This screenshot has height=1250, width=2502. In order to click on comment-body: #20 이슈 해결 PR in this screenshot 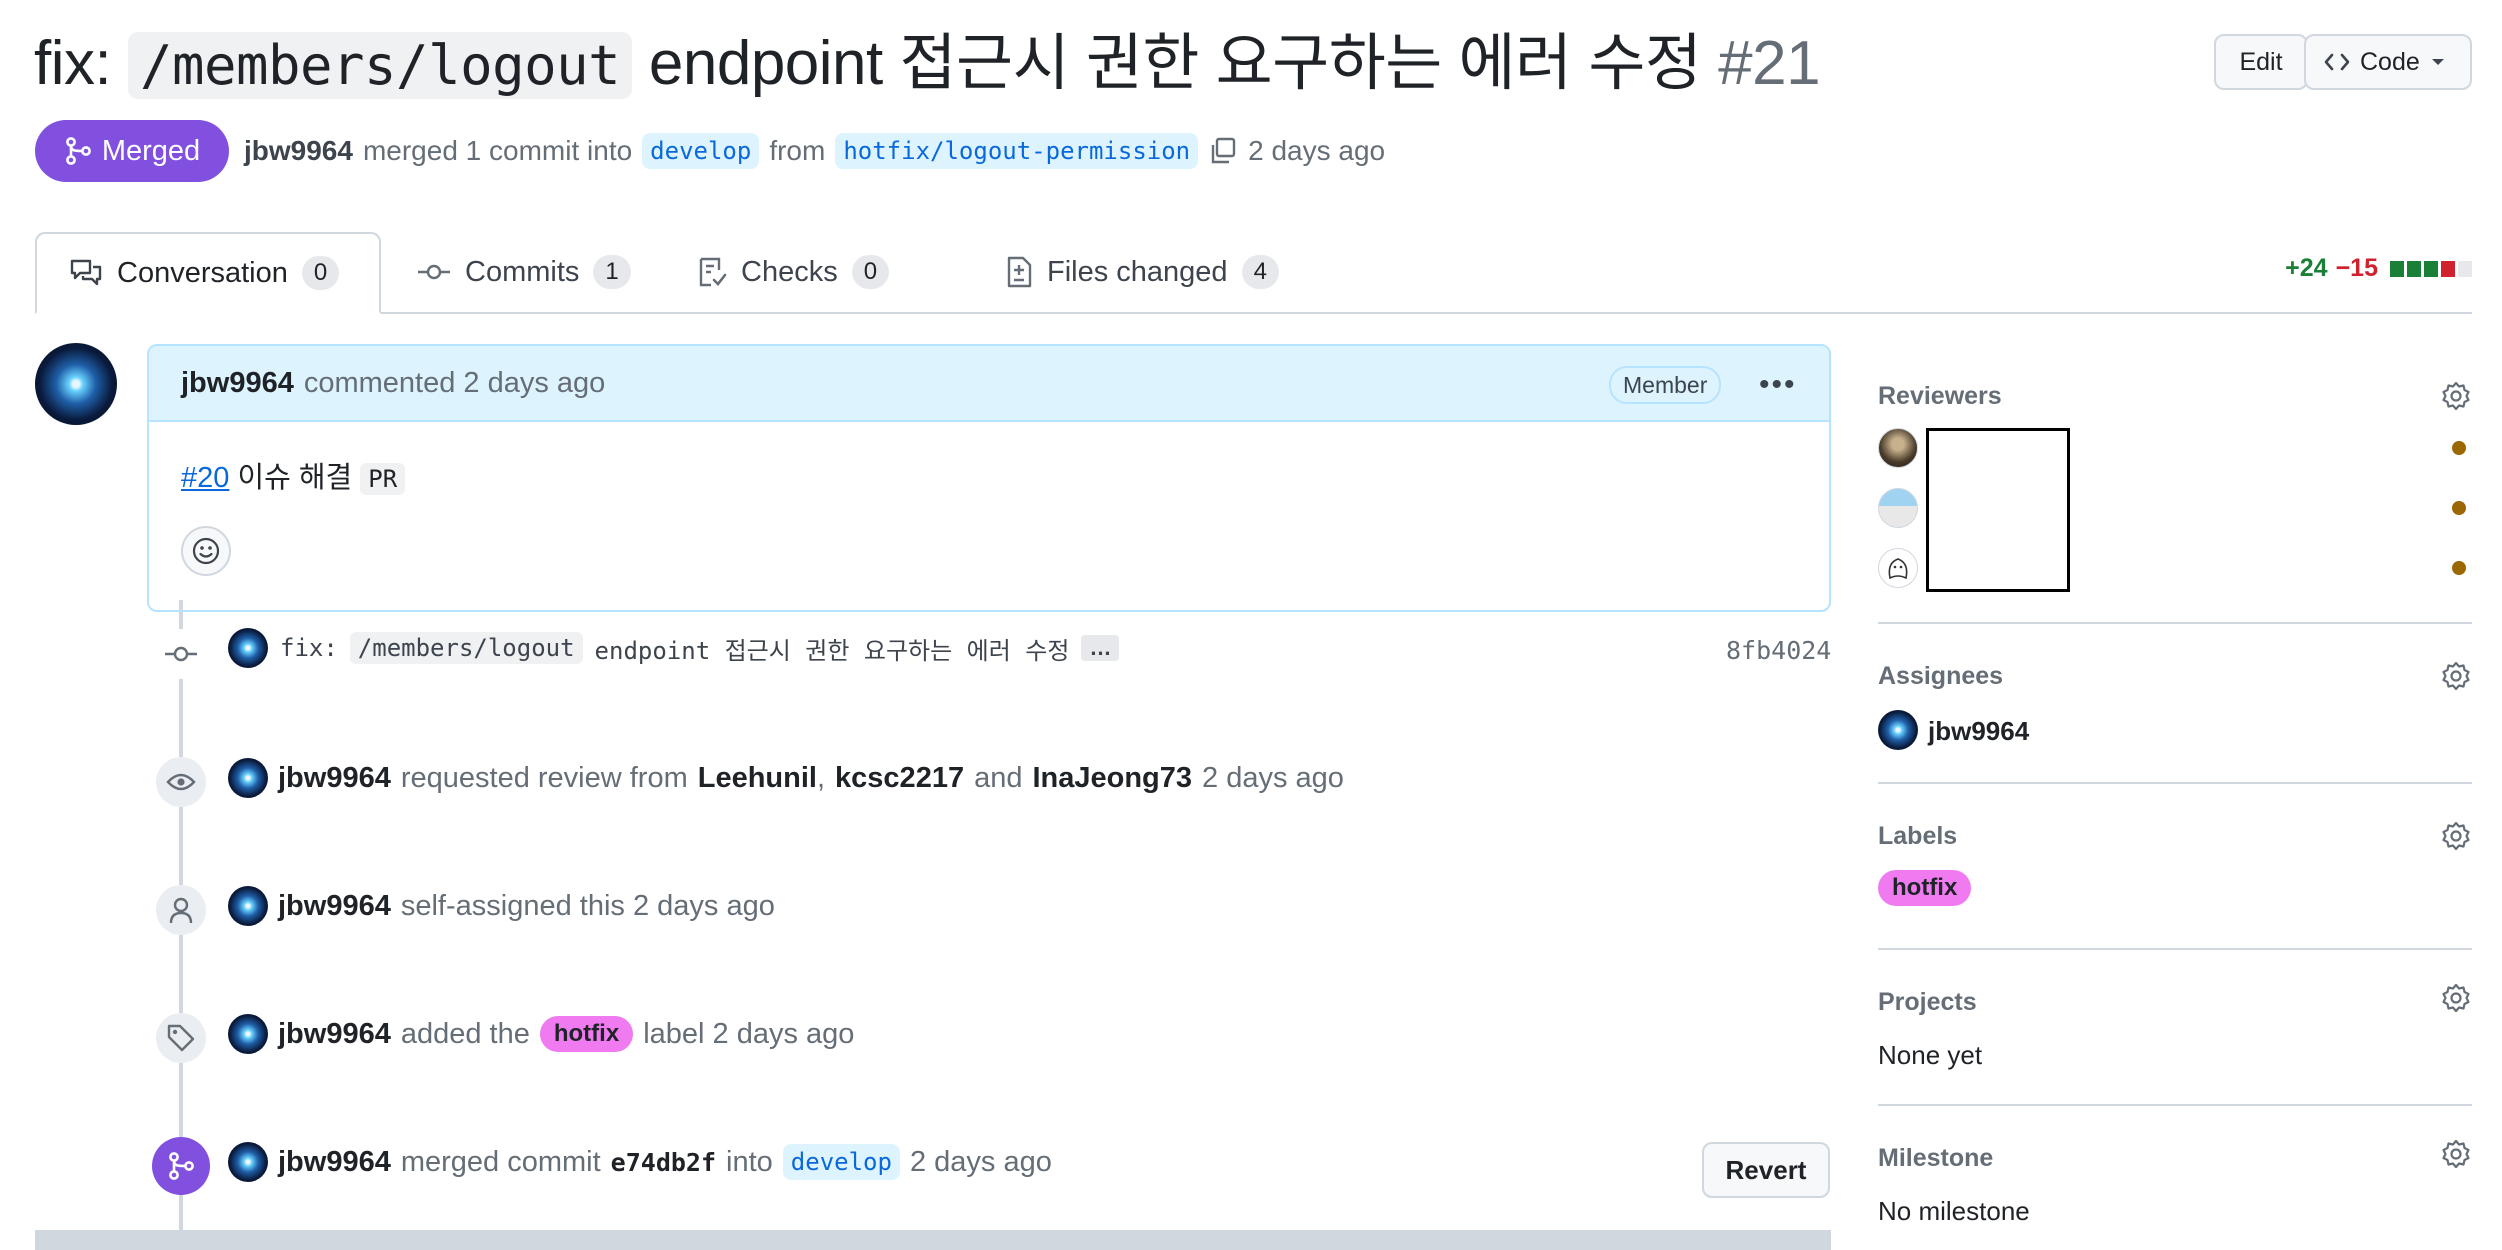, I will do `click(989, 475)`.